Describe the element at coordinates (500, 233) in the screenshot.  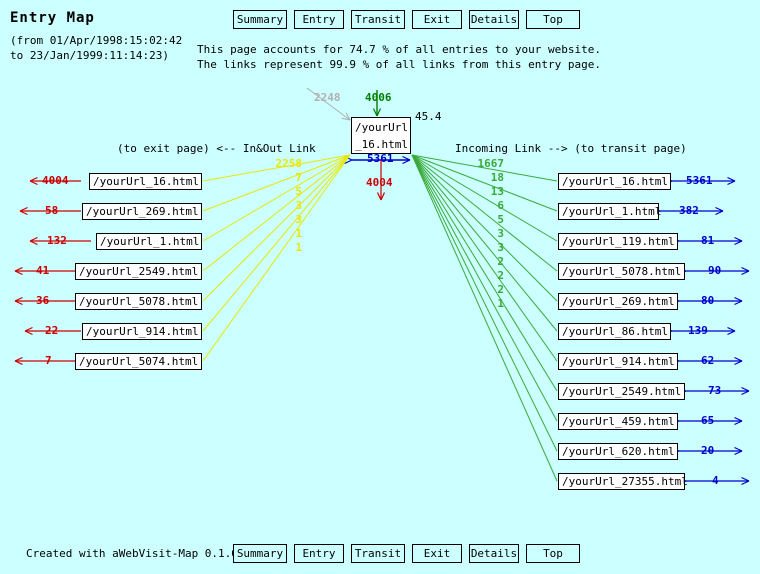
I see `right-fan-value-6: 3` at that location.